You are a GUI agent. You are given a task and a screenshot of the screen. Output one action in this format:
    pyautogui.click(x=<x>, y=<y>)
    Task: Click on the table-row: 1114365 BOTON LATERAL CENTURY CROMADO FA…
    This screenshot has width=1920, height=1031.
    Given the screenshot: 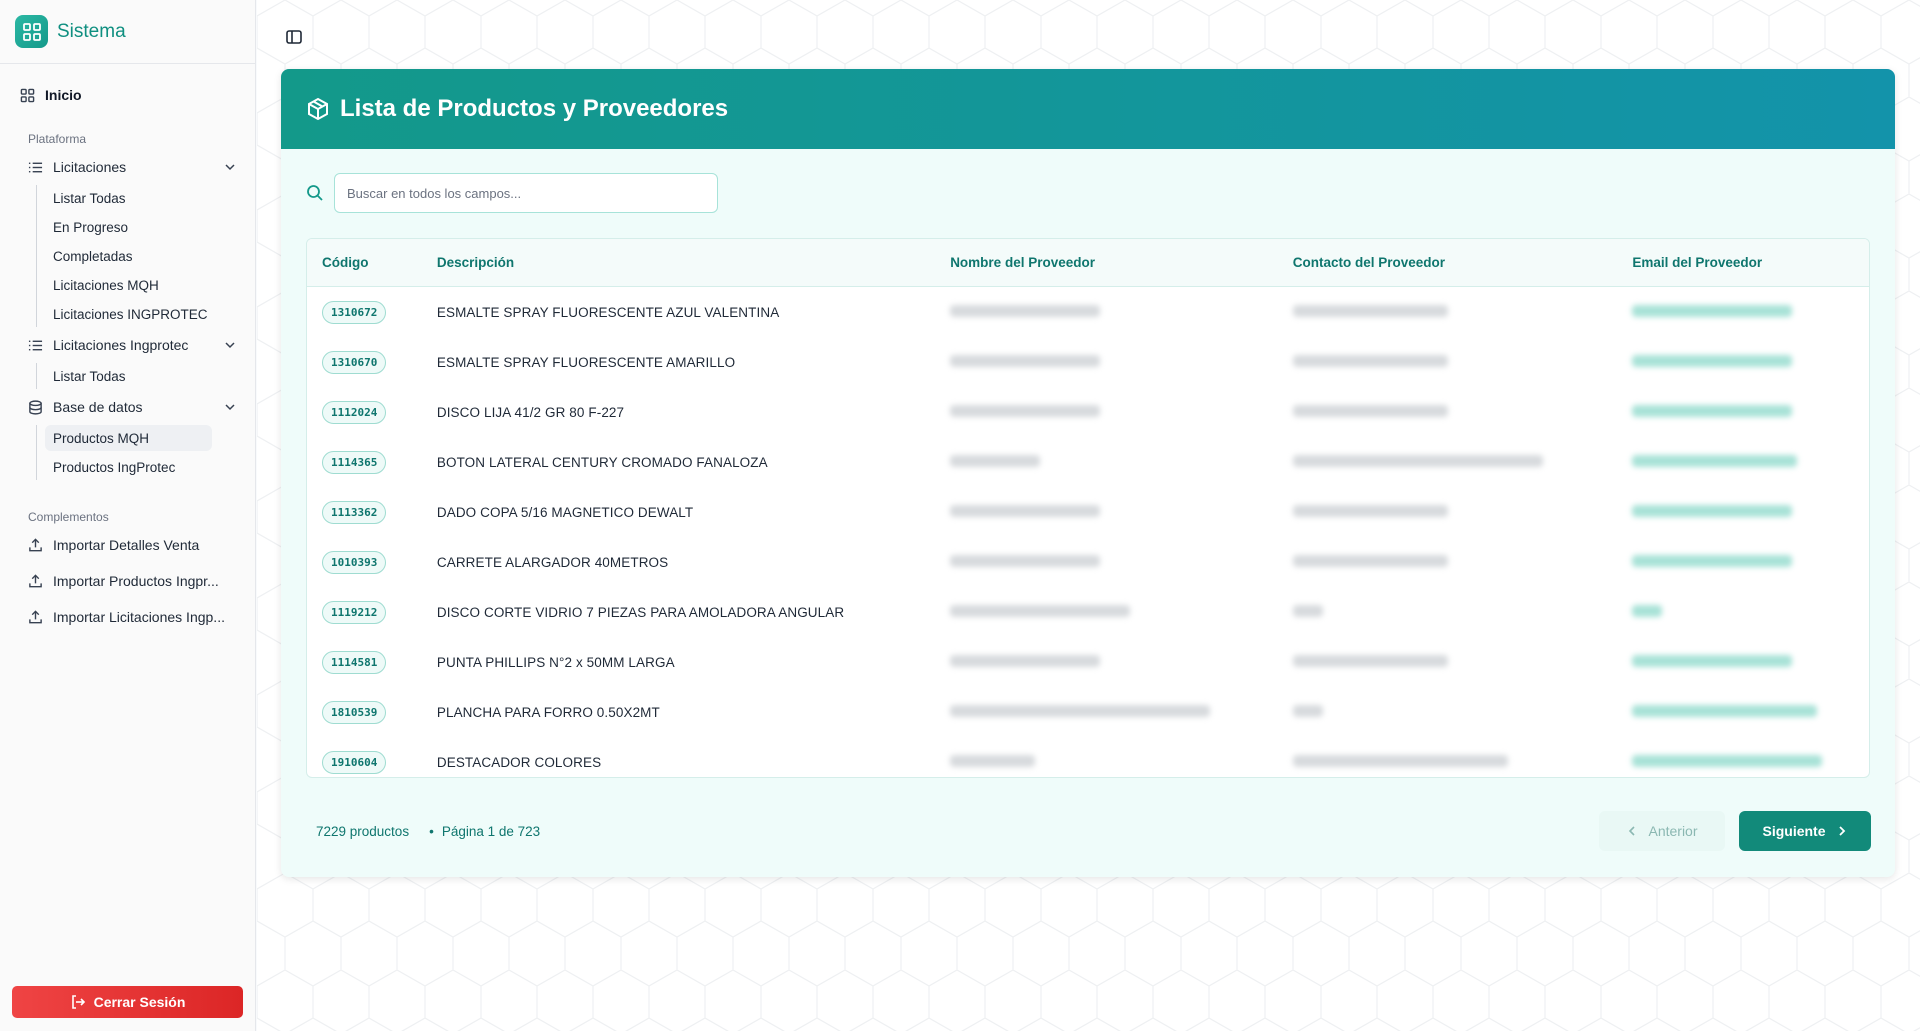 What is the action you would take?
    pyautogui.click(x=1088, y=462)
    